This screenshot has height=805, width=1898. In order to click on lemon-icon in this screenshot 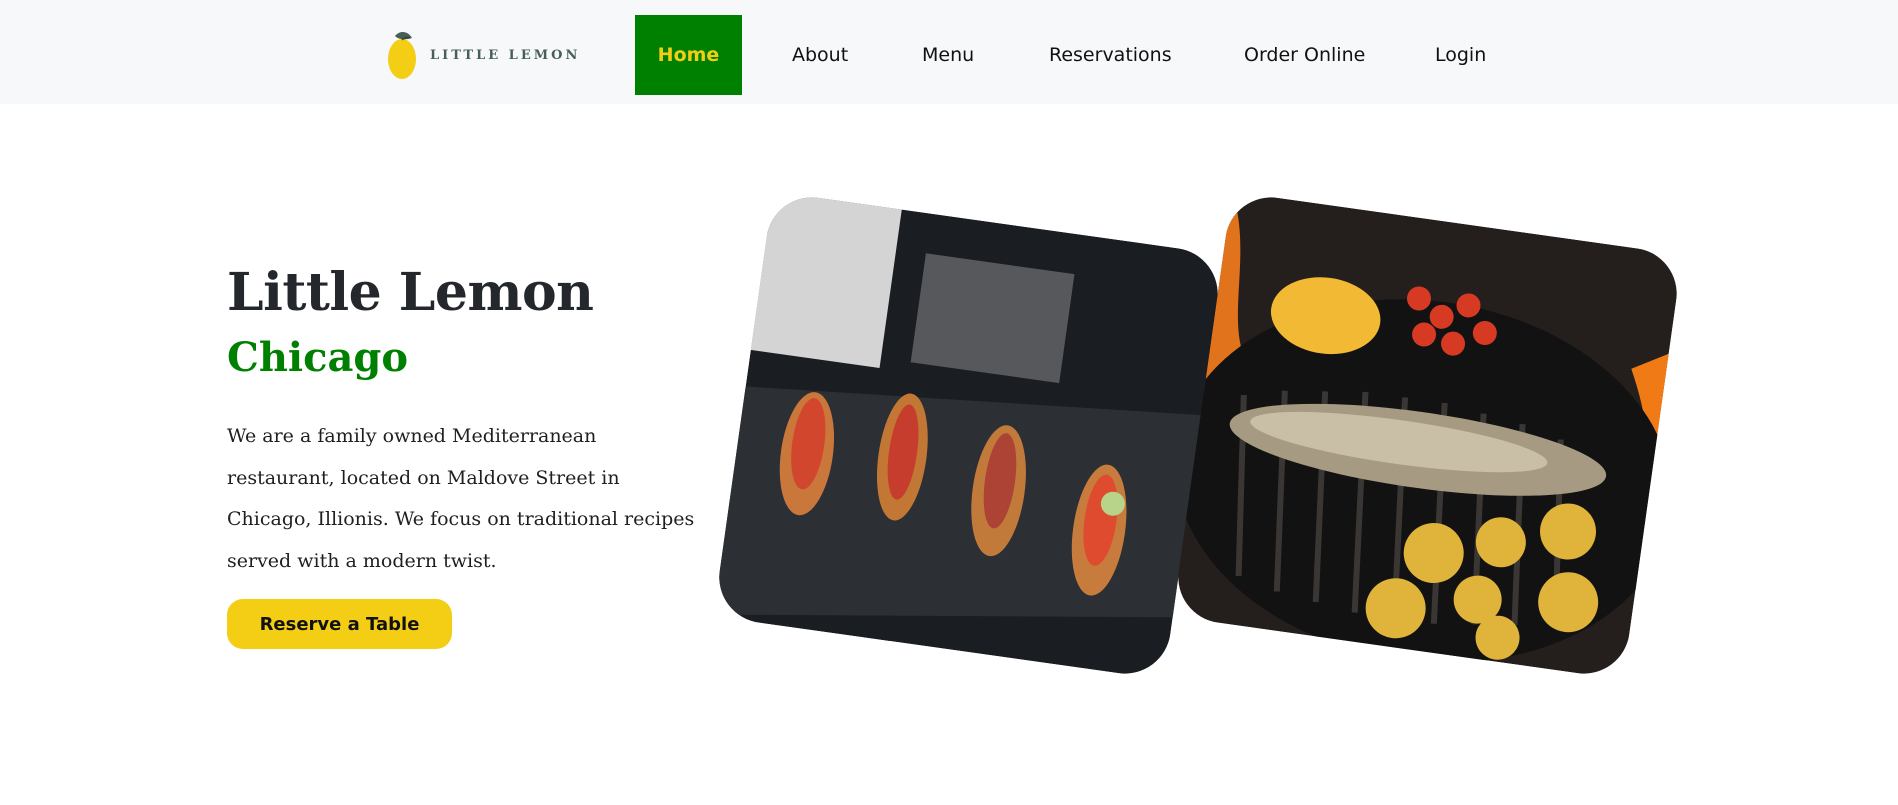, I will do `click(402, 55)`.